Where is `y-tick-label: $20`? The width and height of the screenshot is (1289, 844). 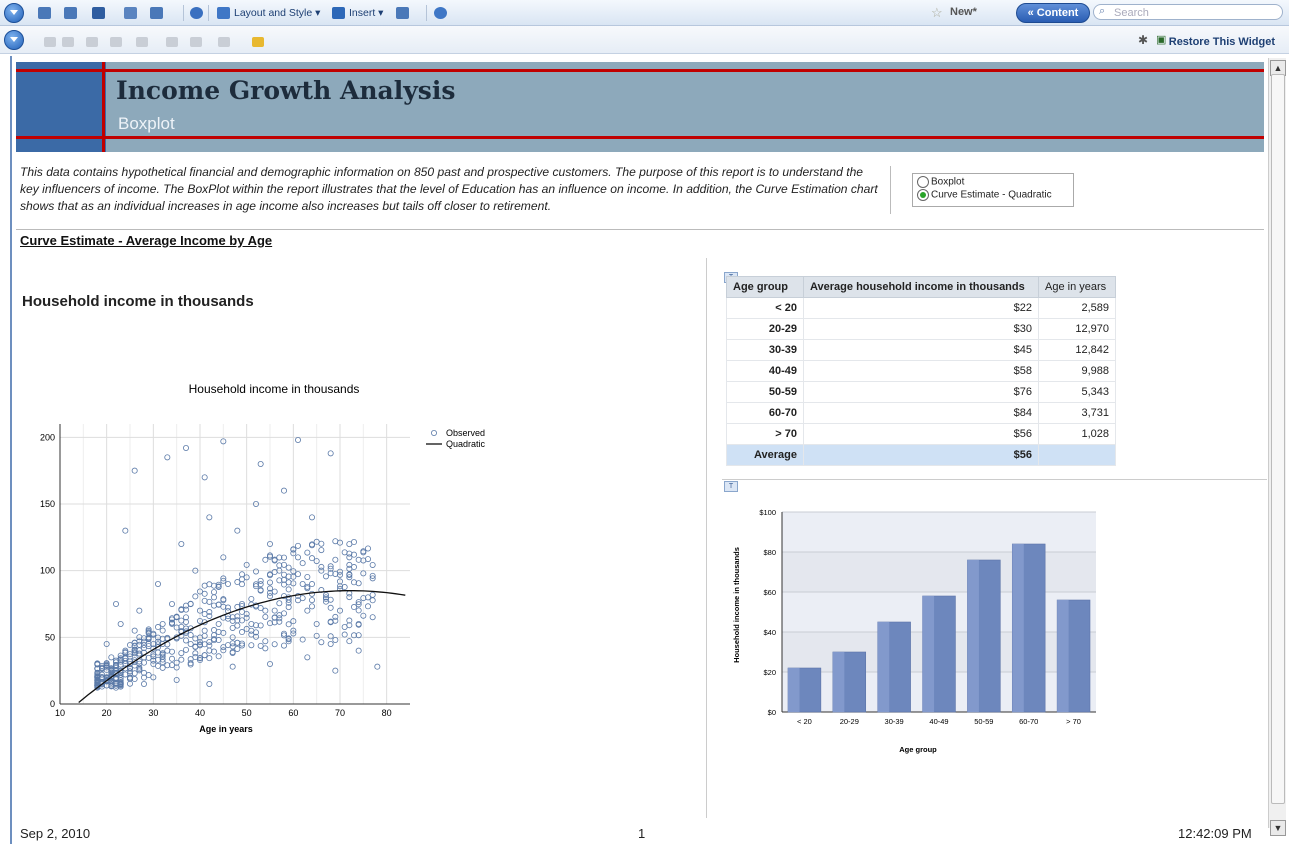
y-tick-label: $20 is located at coordinates (769, 672).